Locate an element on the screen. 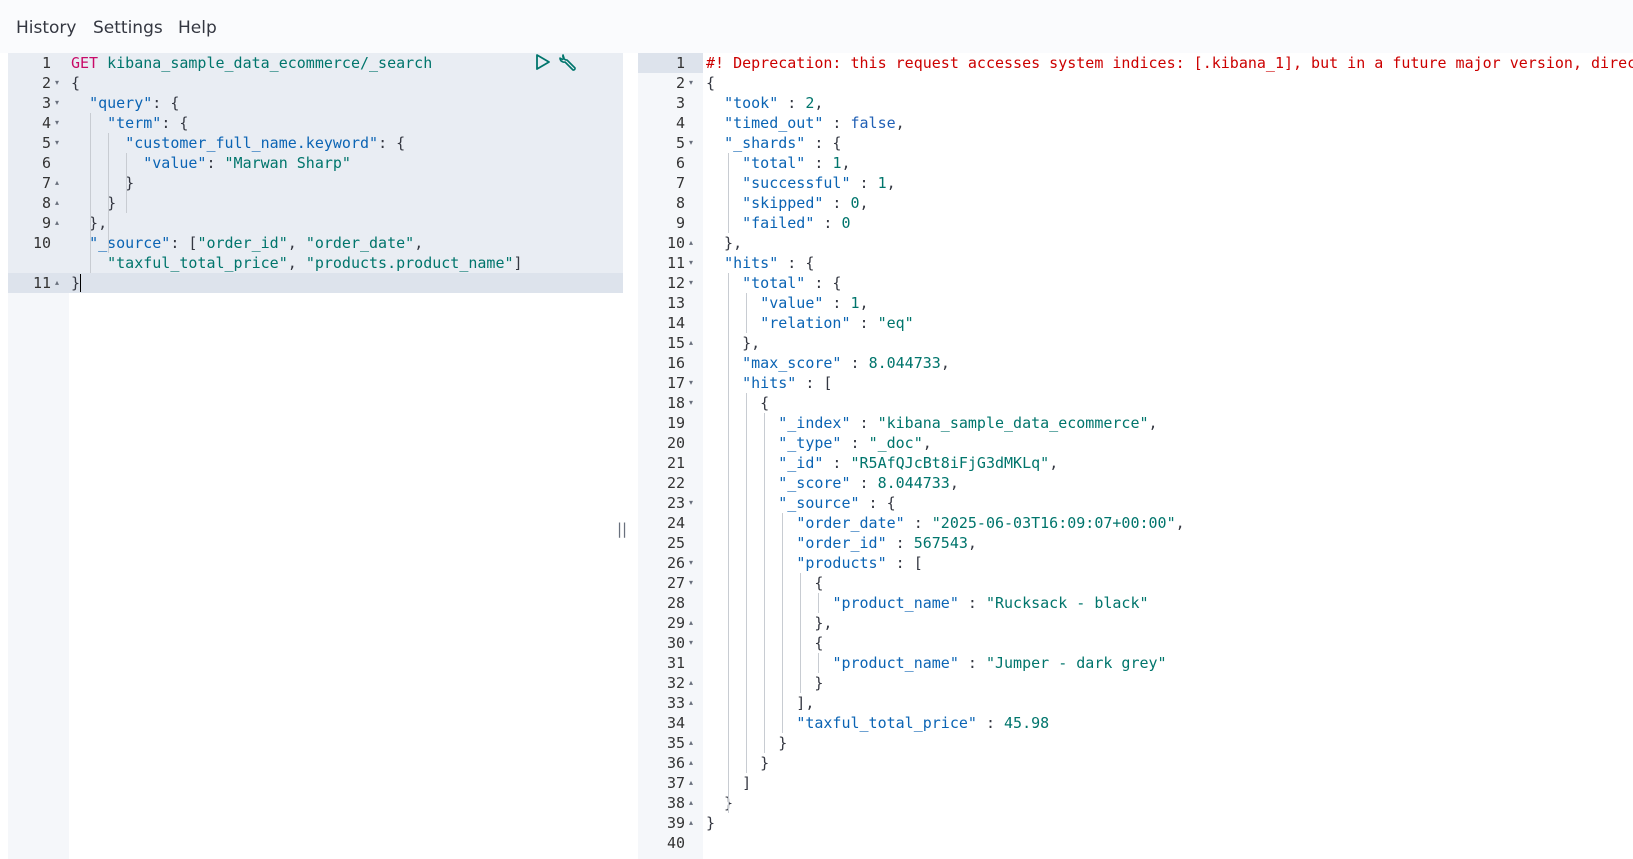  code-token-key: "_score" is located at coordinates (814, 483).